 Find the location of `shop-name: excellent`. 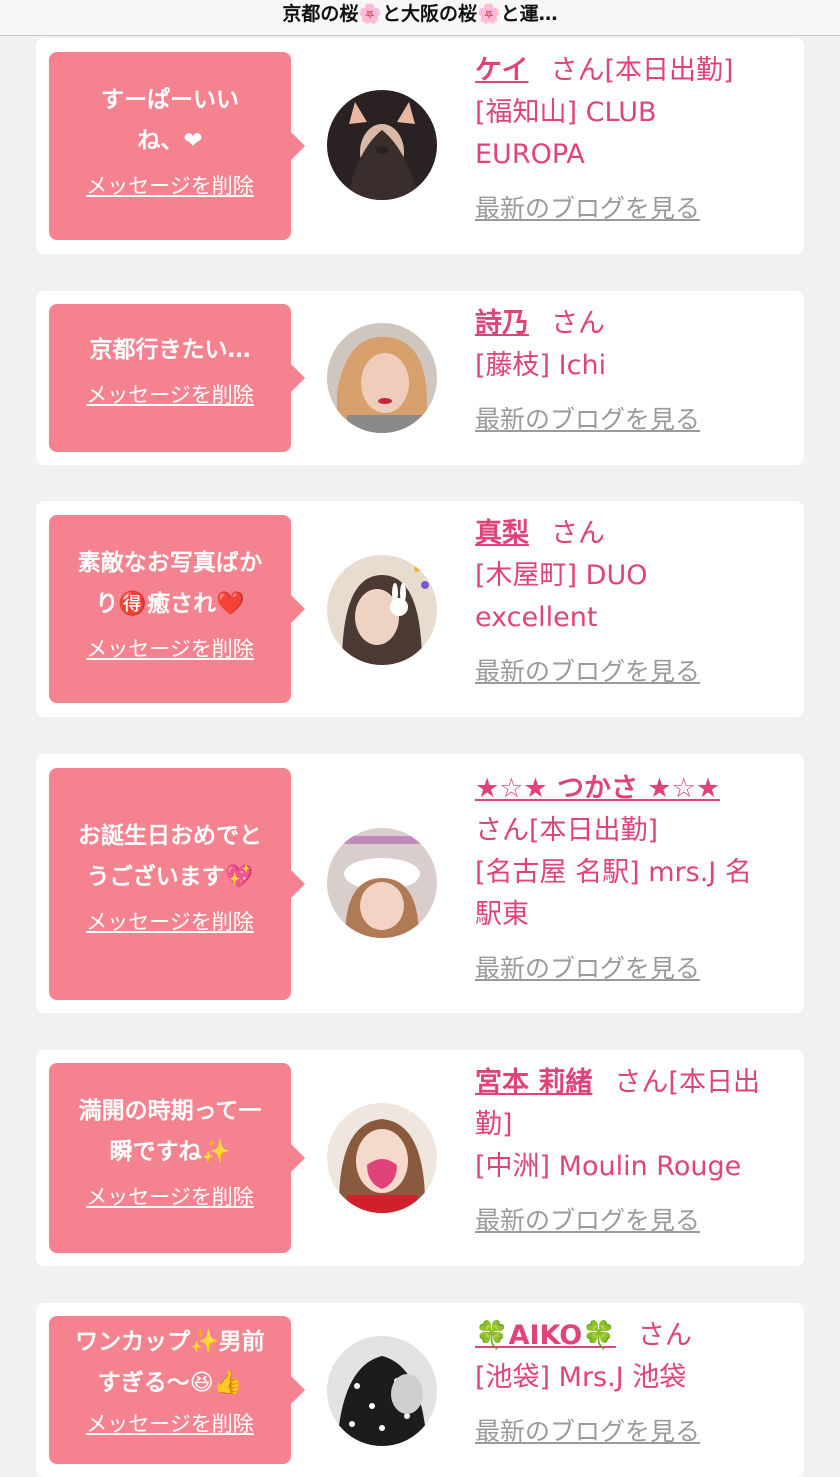

shop-name: excellent is located at coordinates (536, 617).